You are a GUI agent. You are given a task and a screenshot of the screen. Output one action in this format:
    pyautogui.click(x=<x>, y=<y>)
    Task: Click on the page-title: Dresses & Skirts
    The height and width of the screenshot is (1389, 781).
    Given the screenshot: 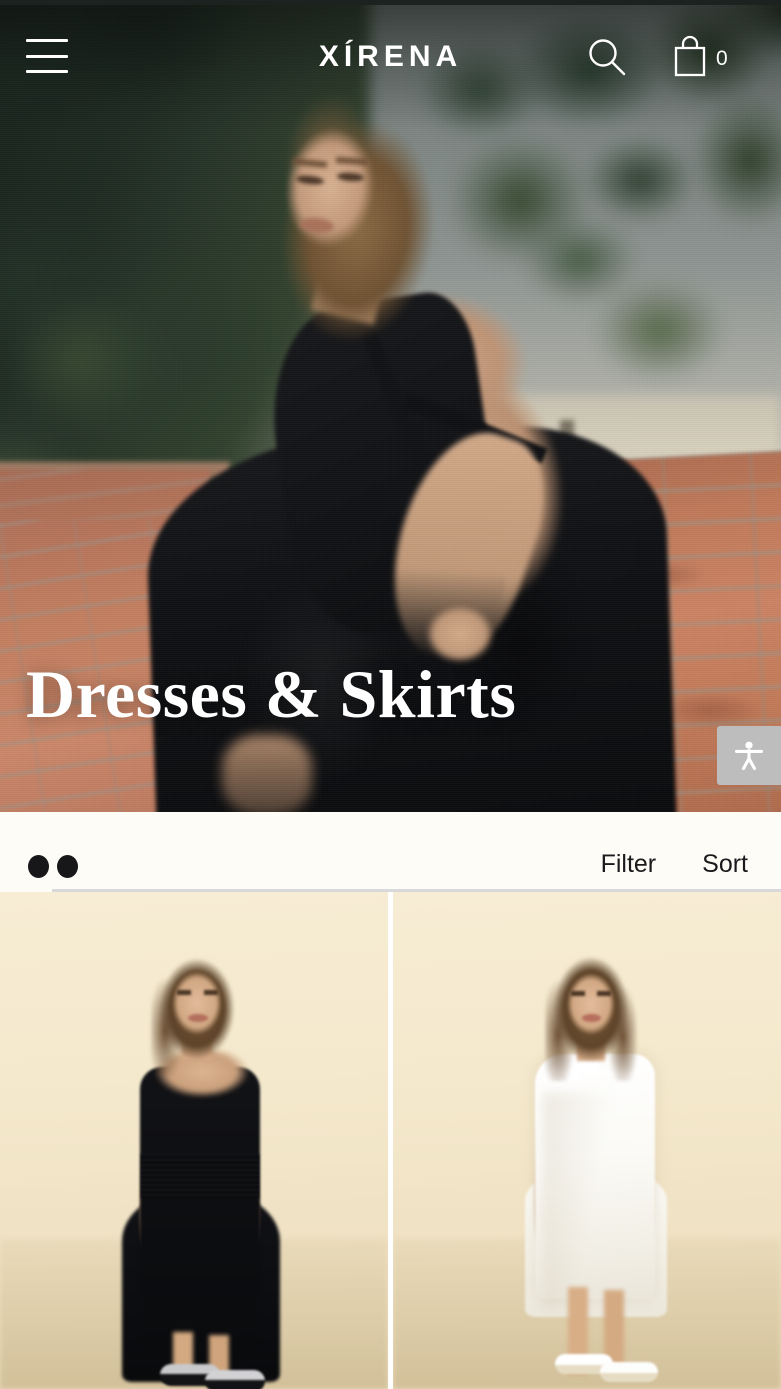 What is the action you would take?
    pyautogui.click(x=271, y=694)
    